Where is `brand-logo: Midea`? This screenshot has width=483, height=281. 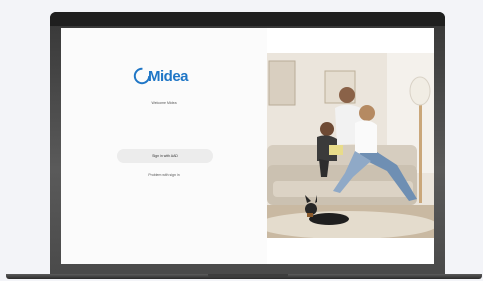
brand-logo: Midea is located at coordinates (163, 76).